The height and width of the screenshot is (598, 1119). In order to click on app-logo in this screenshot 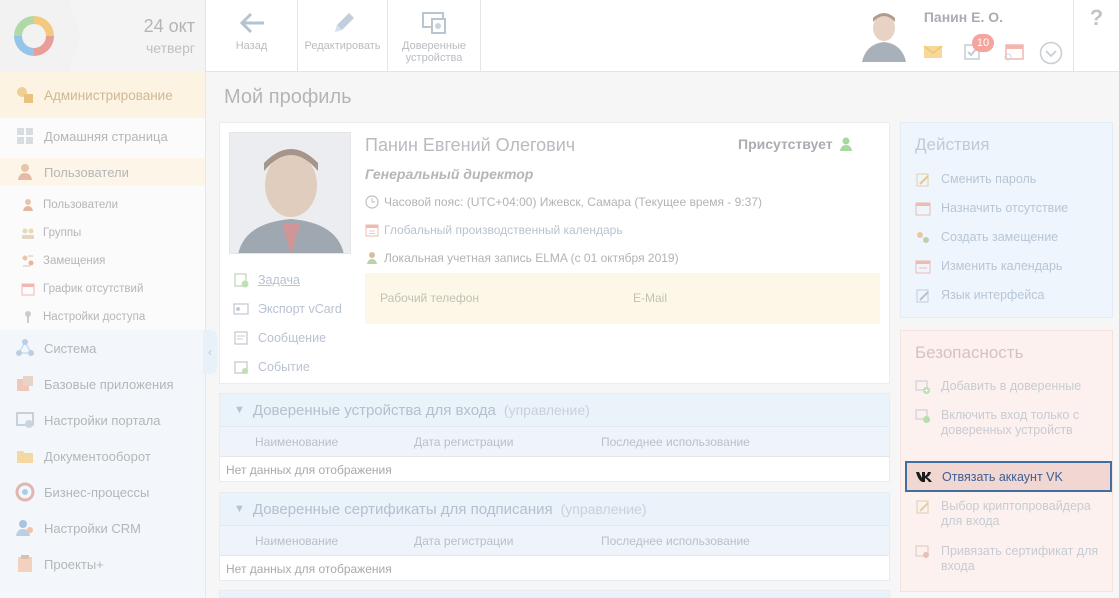, I will do `click(35, 36)`.